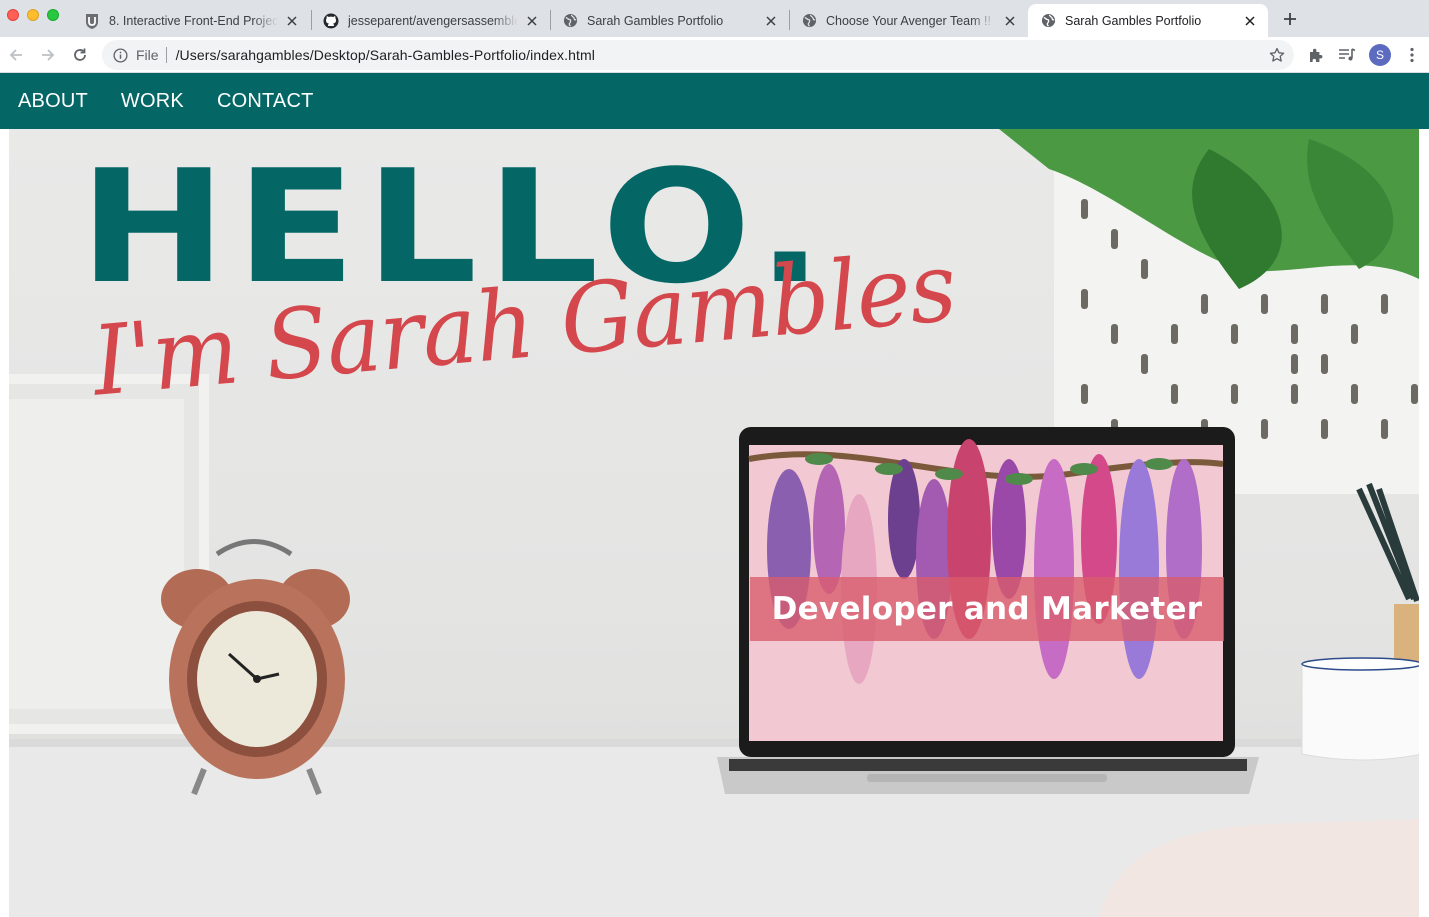  Describe the element at coordinates (1290, 19) in the screenshot. I see `new-tab-button` at that location.